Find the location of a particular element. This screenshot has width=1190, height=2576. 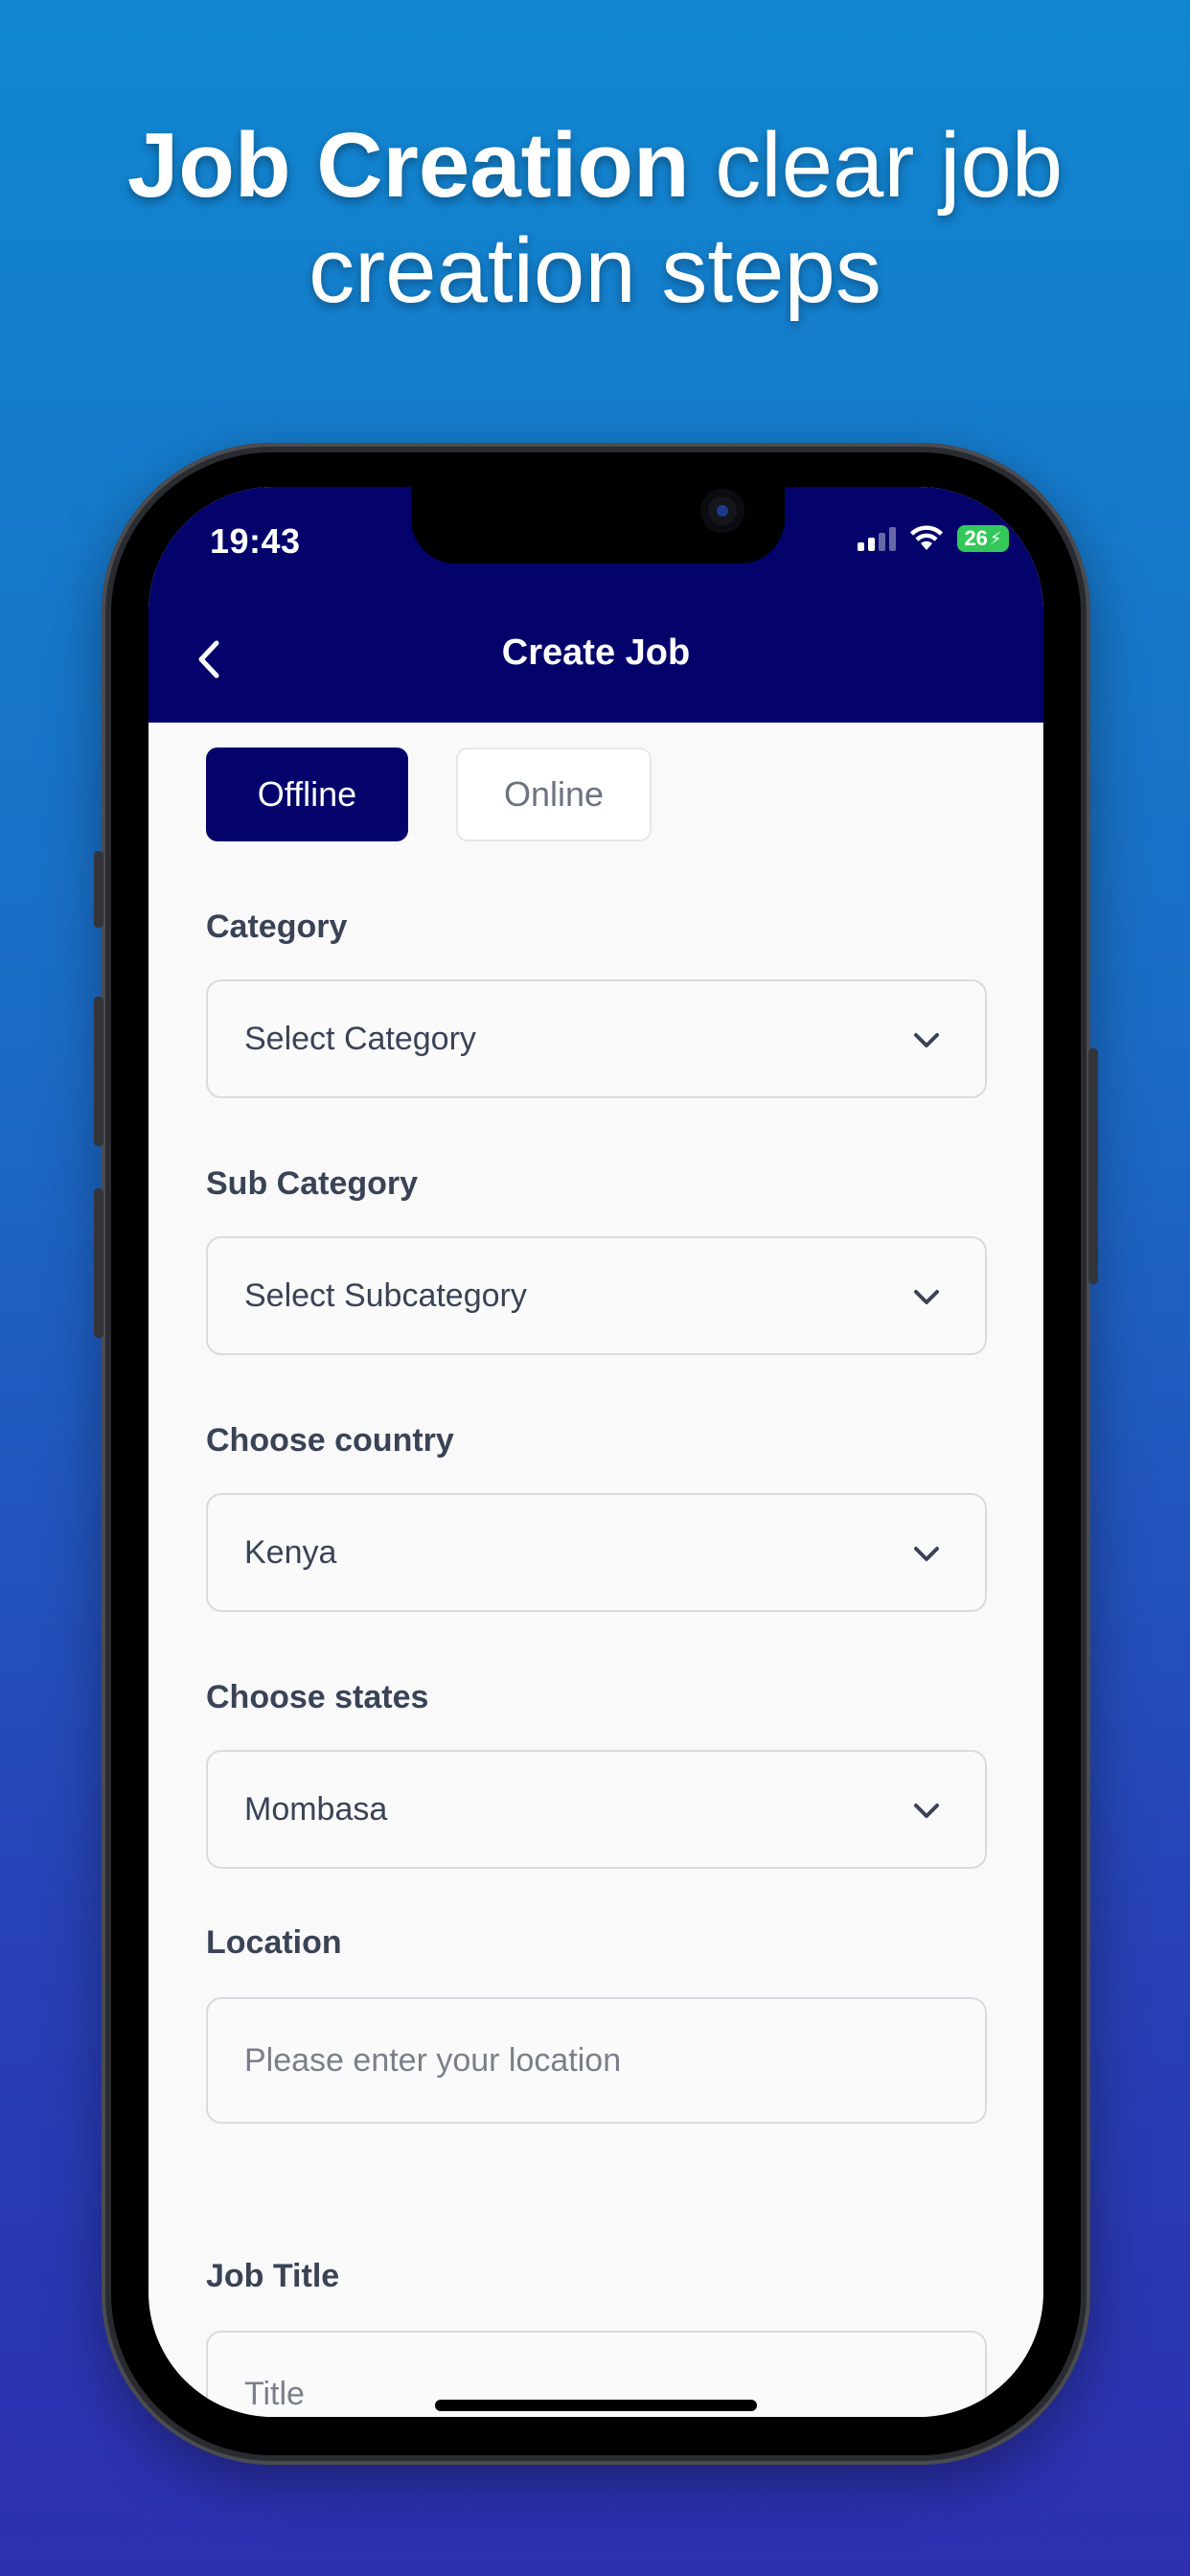

category-value: Select Category is located at coordinates (360, 1039).